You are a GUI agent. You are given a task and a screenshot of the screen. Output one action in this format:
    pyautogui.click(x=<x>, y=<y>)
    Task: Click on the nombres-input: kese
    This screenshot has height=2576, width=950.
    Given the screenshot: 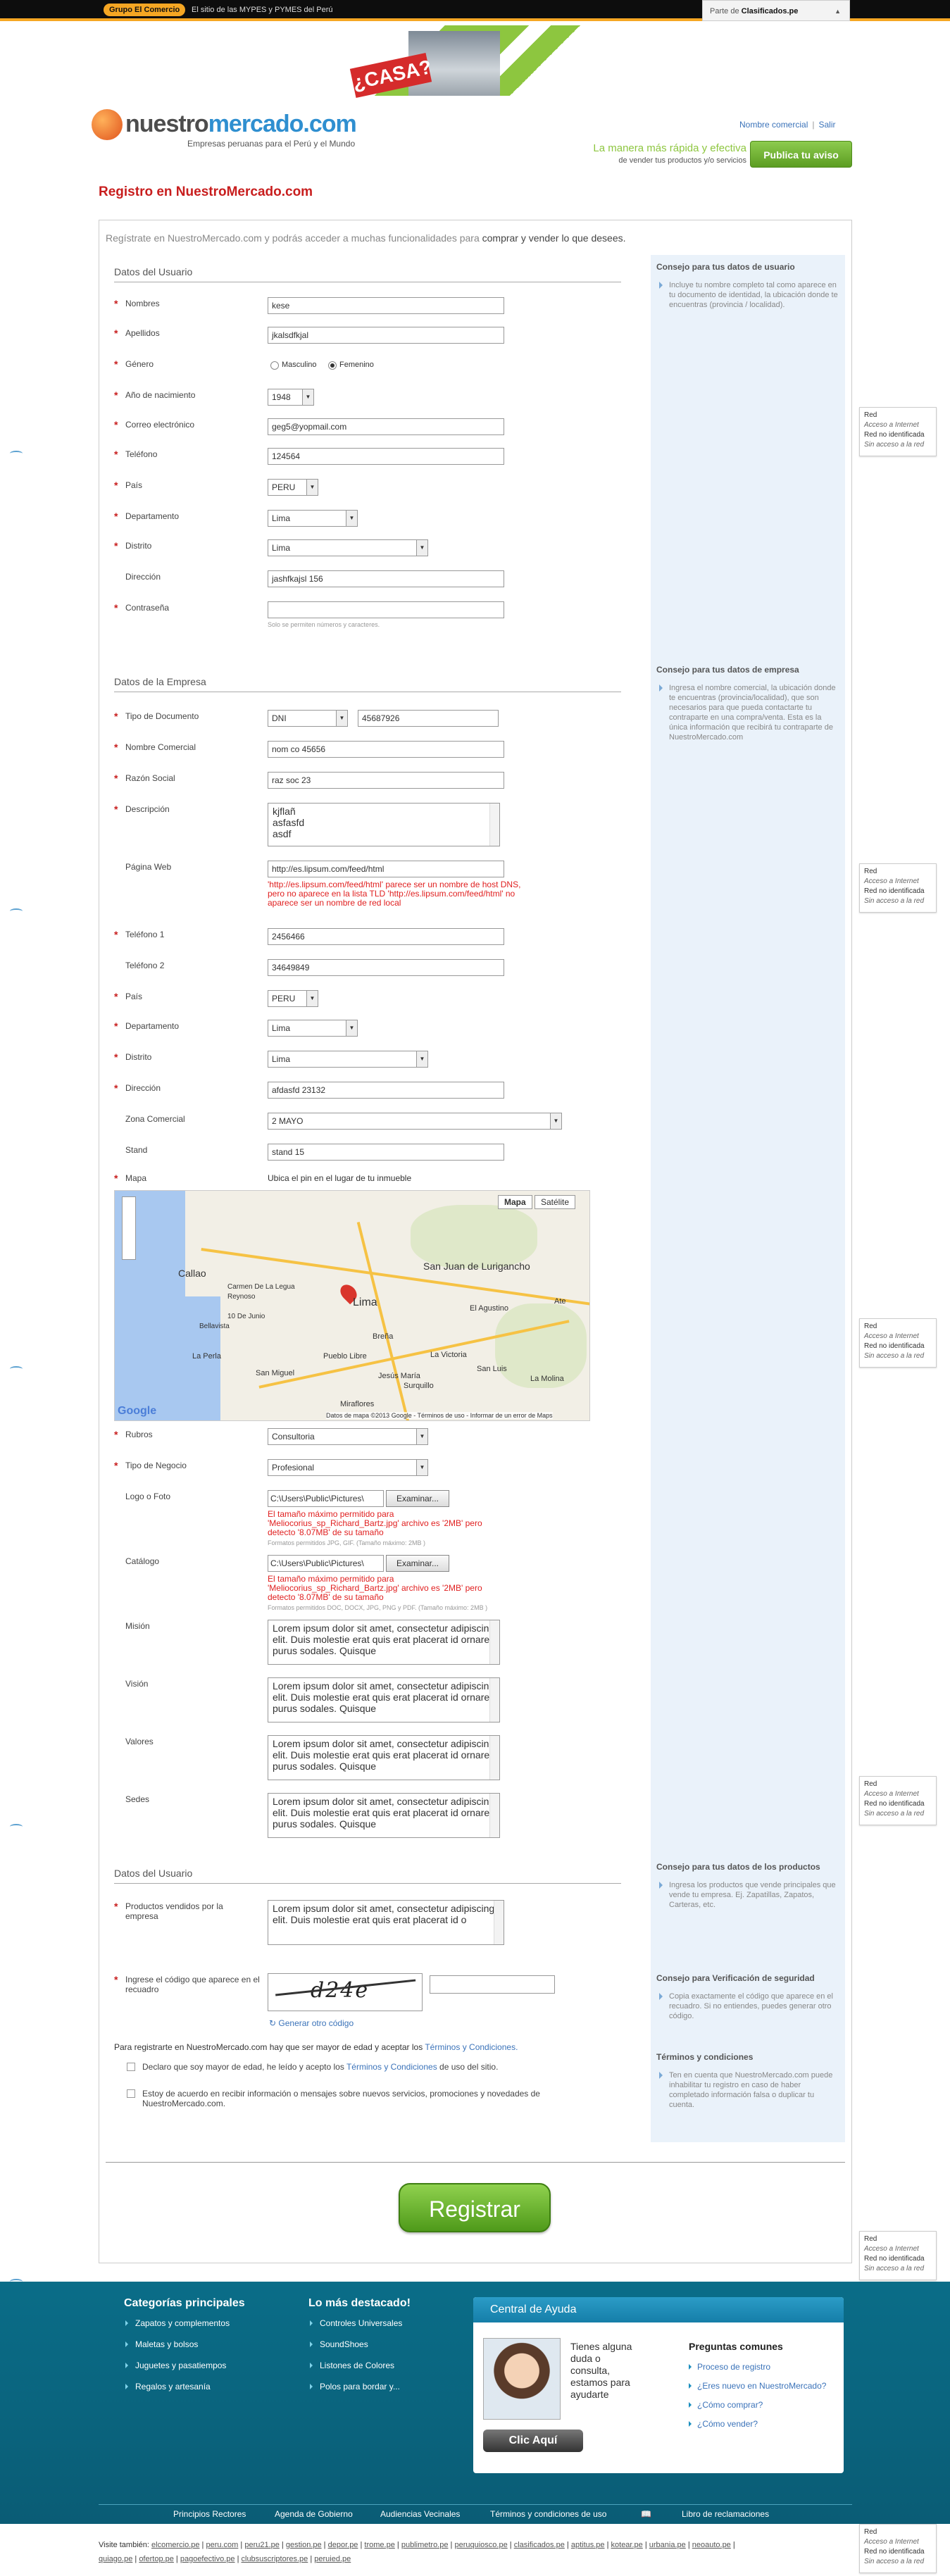 What is the action you would take?
    pyautogui.click(x=386, y=305)
    